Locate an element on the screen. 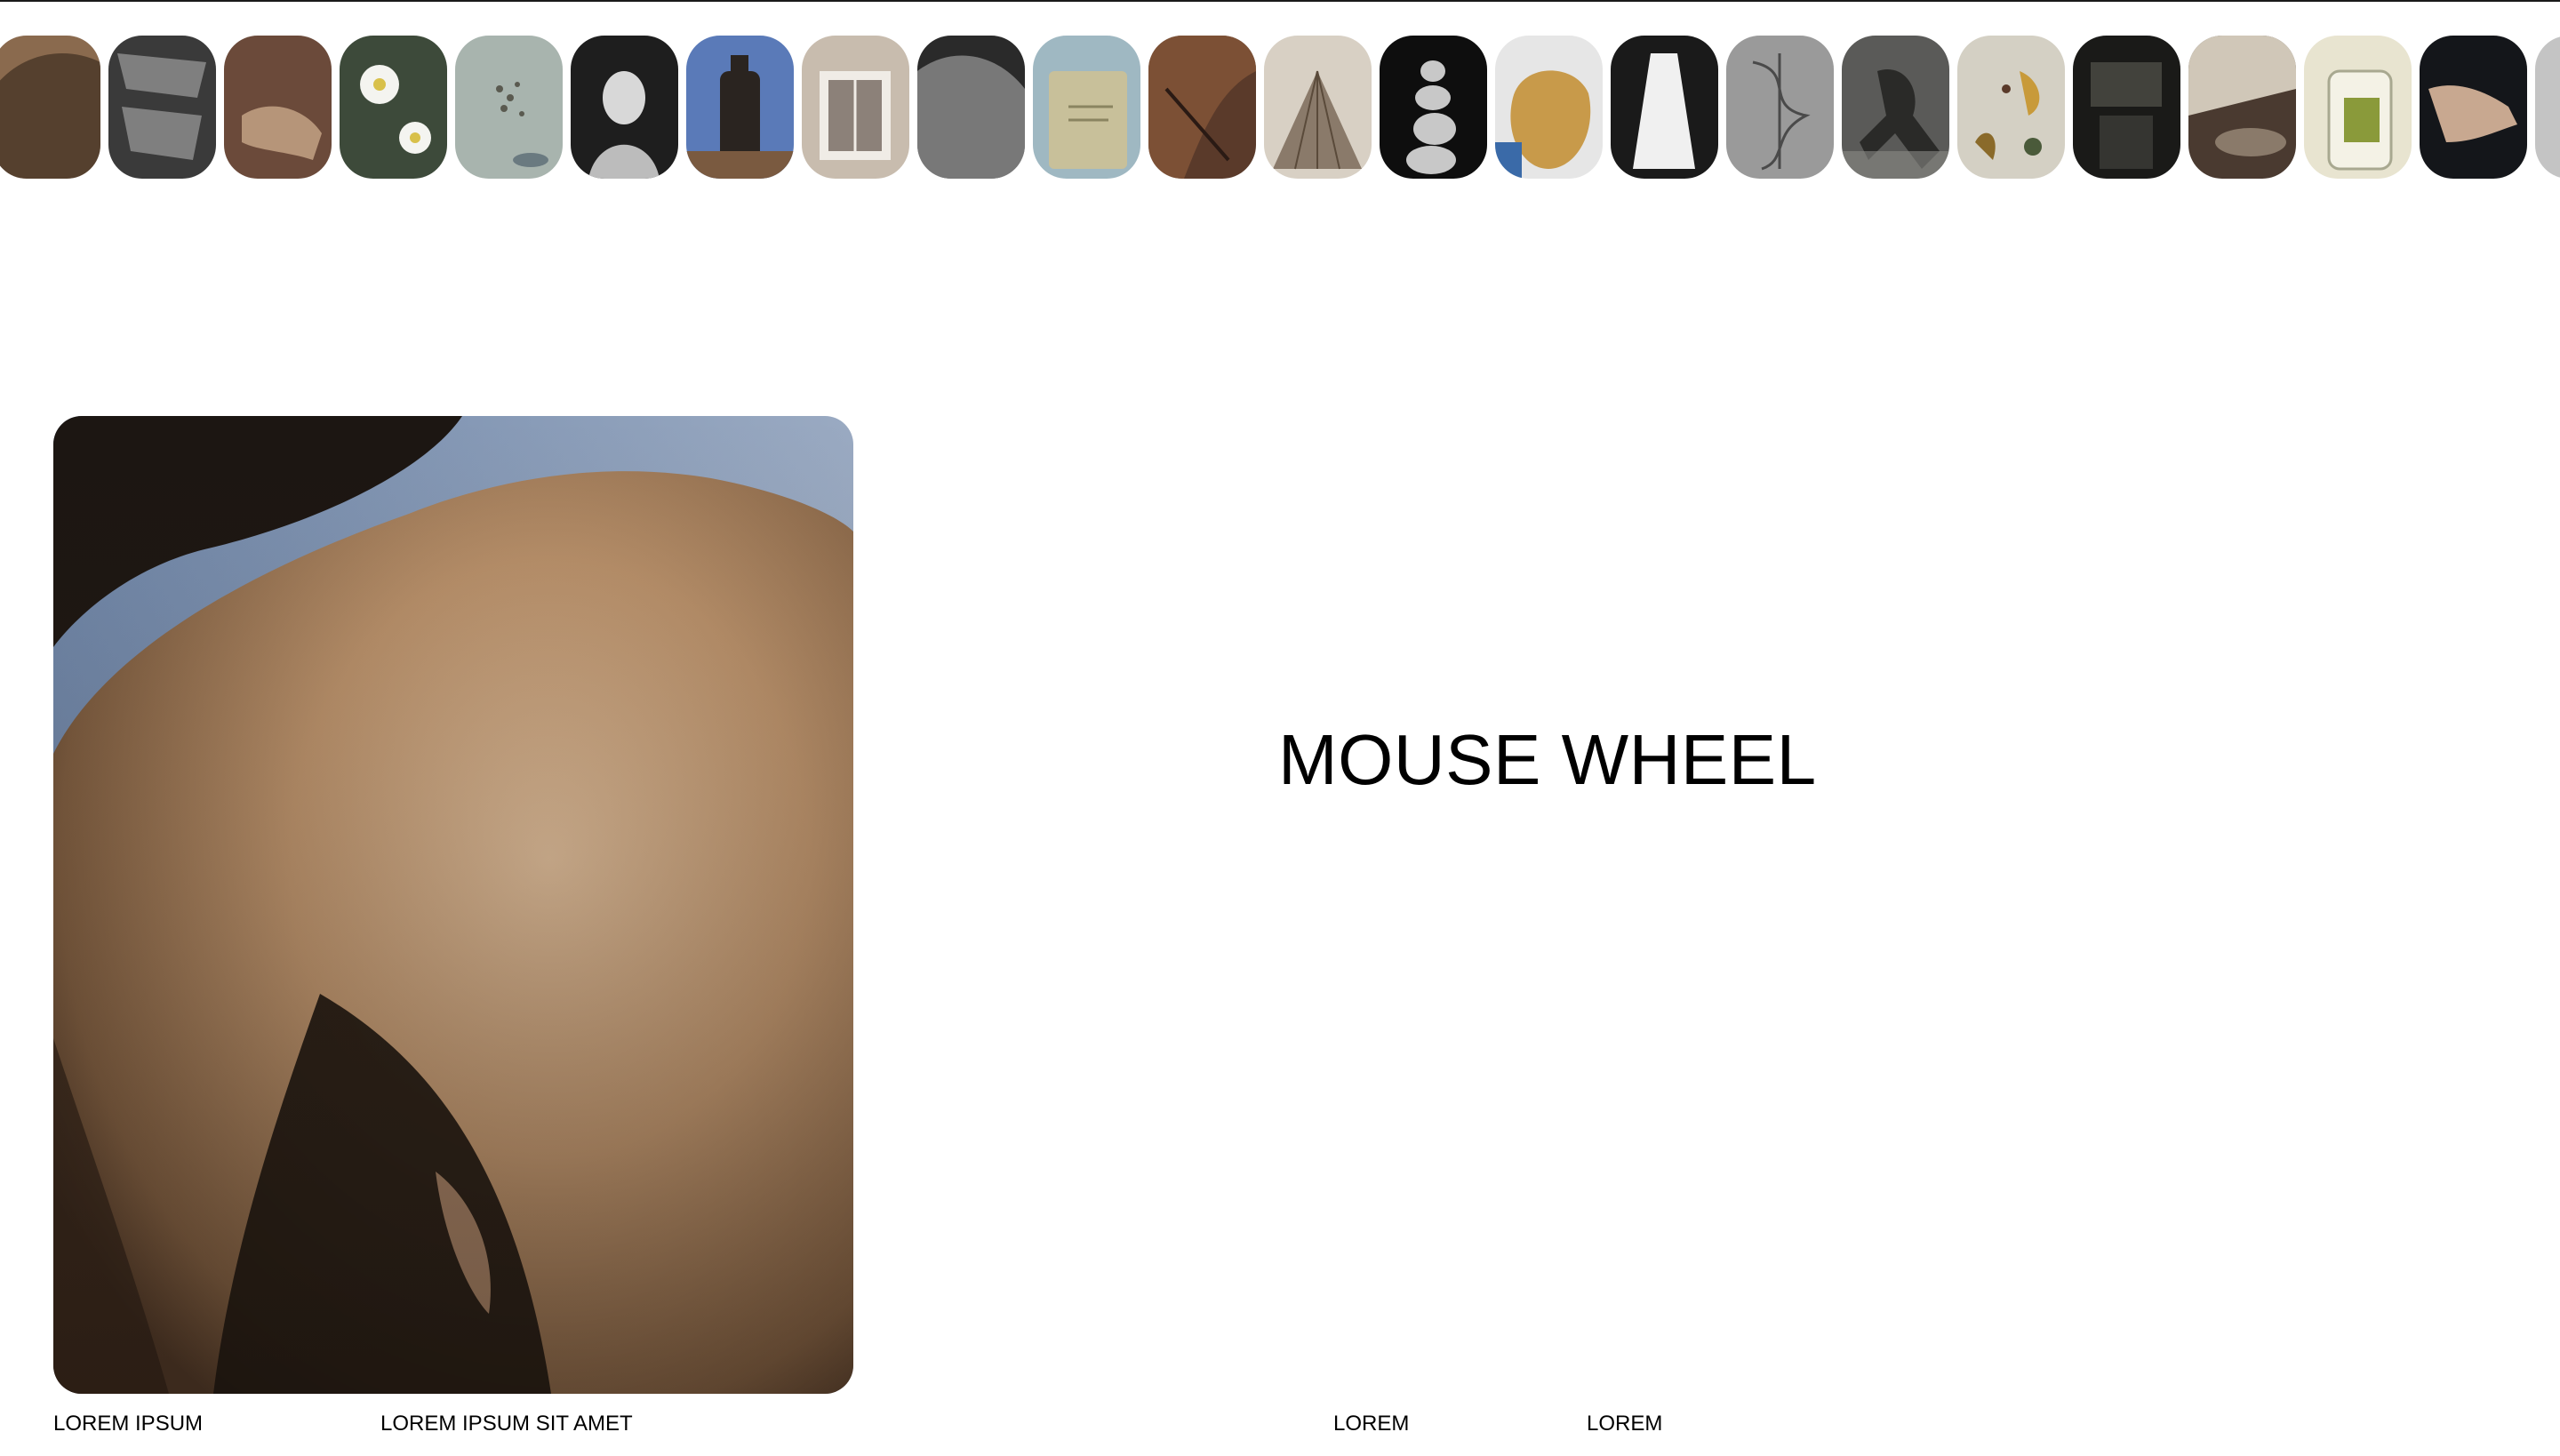 Image resolution: width=2560 pixels, height=1456 pixels. thumb-bottle is located at coordinates (740, 107).